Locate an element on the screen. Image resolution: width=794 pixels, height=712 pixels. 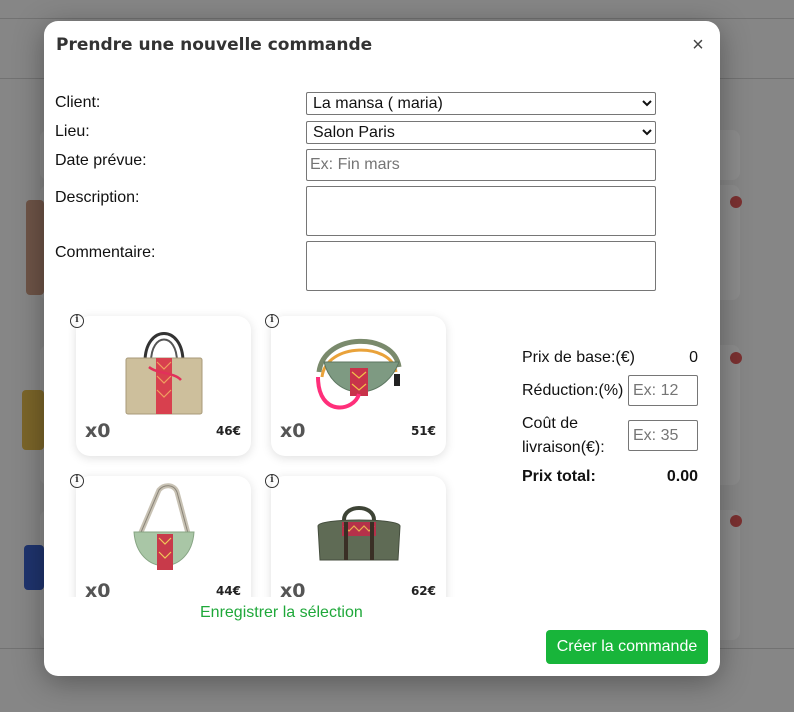
description-label: Description: is located at coordinates (97, 197).